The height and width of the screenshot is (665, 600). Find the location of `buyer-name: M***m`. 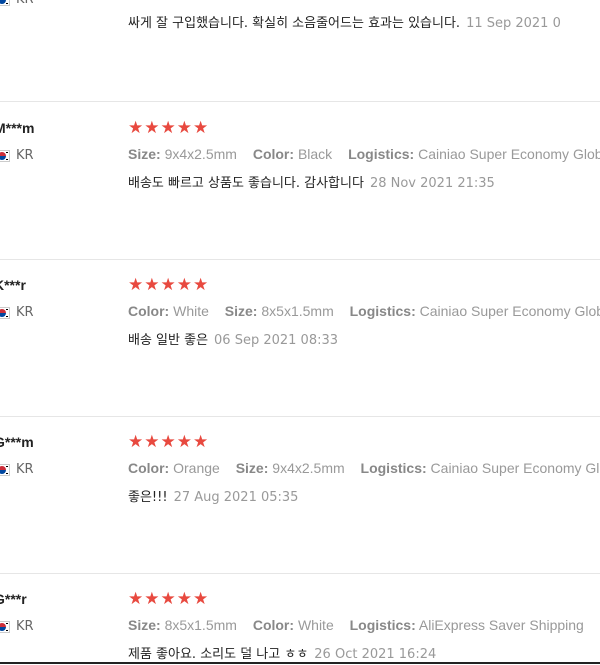

buyer-name: M***m is located at coordinates (17, 128).